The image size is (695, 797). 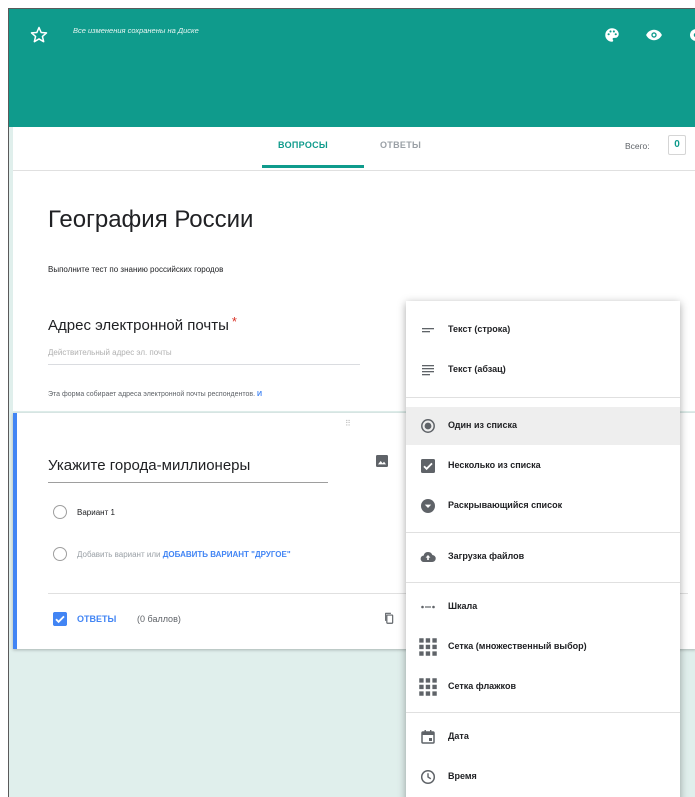 I want to click on checkbox-icon, so click(x=428, y=466).